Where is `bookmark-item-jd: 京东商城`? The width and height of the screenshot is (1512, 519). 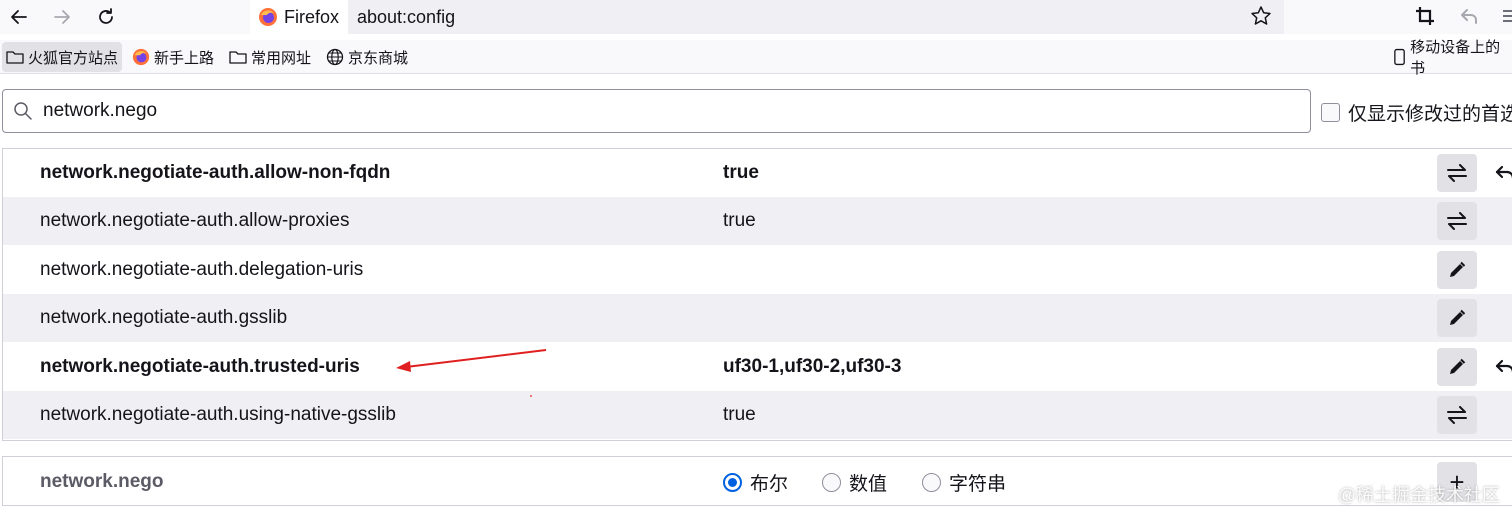
bookmark-item-jd: 京东商城 is located at coordinates (367, 57).